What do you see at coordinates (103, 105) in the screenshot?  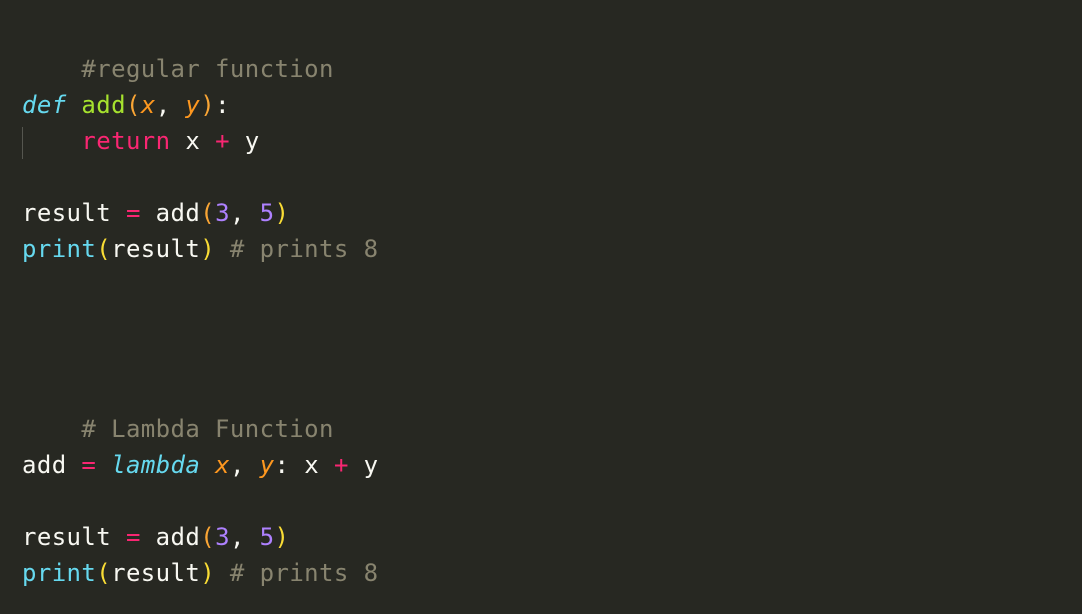 I see `function-name: add` at bounding box center [103, 105].